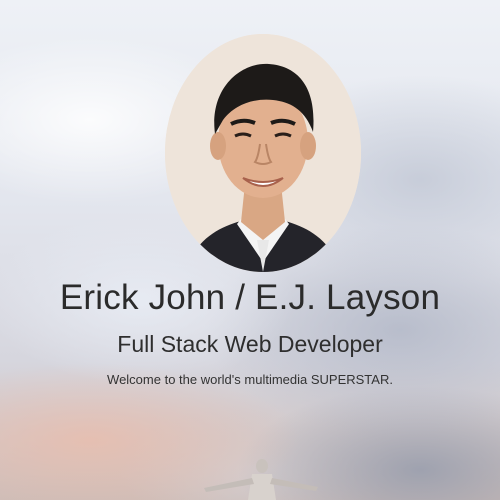  Describe the element at coordinates (250, 297) in the screenshot. I see `profile-name: Erick John / E.J. Layson` at that location.